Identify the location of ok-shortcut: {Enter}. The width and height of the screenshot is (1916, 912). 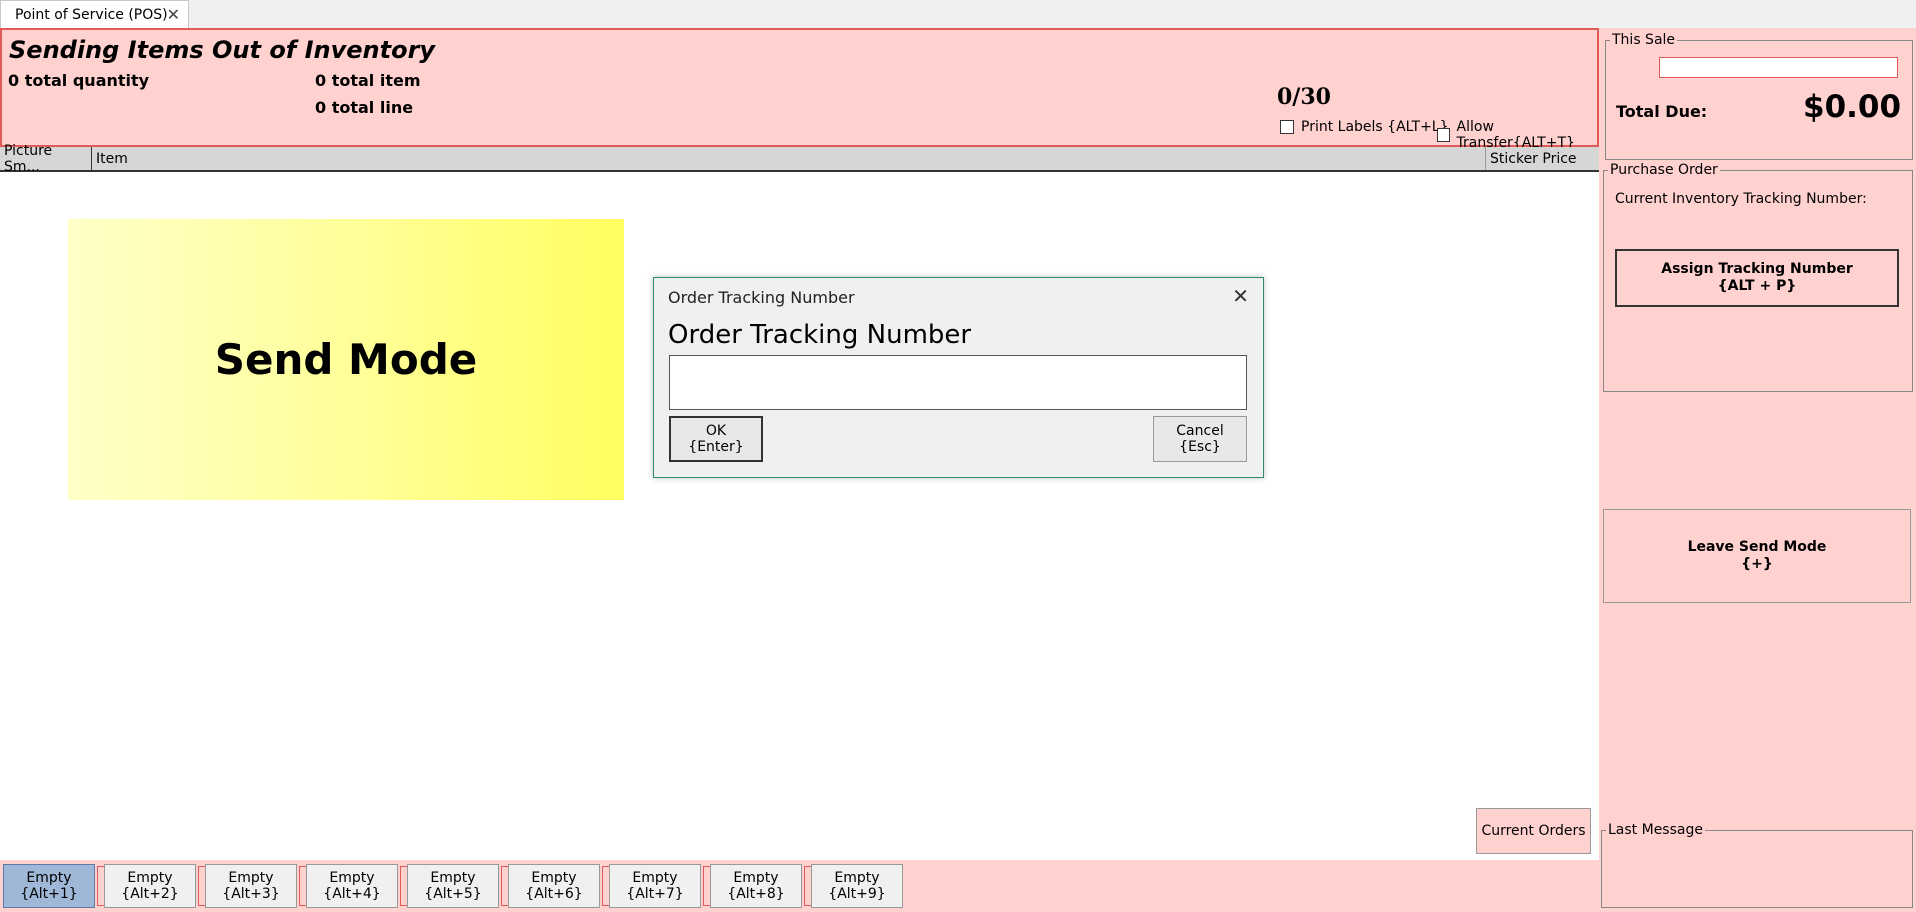
(716, 447).